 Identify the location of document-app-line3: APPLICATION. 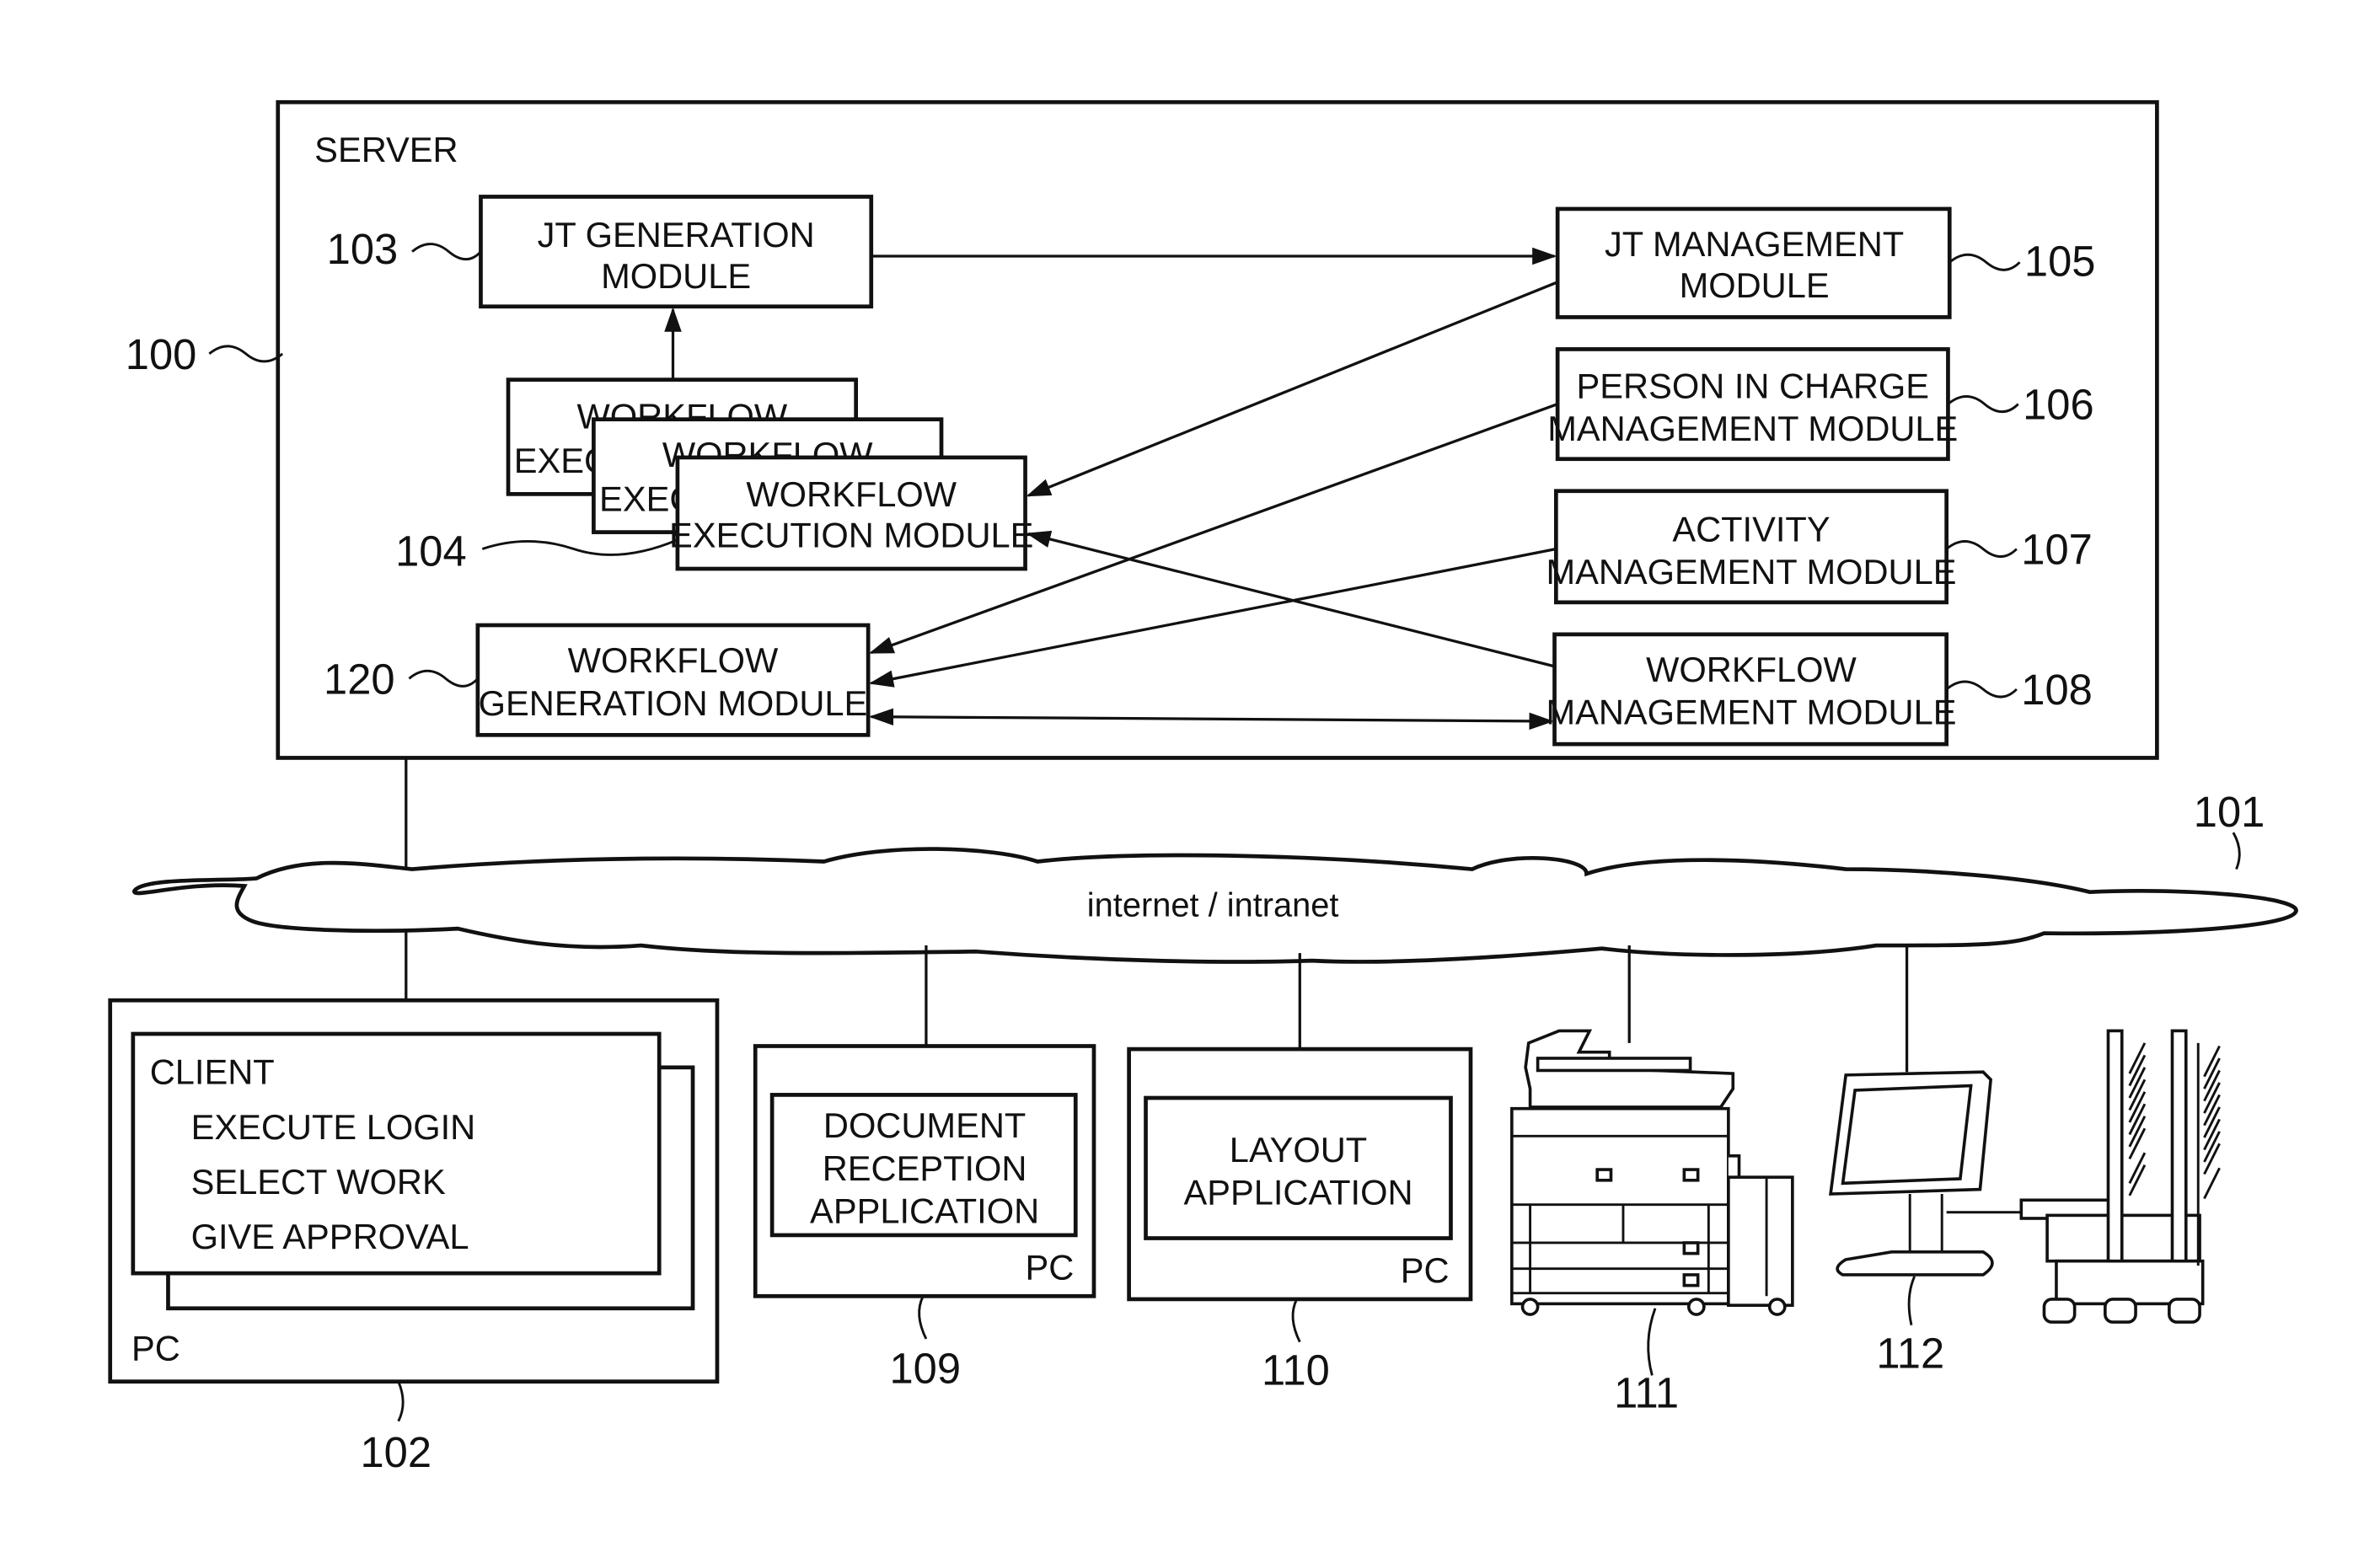
(924, 1210).